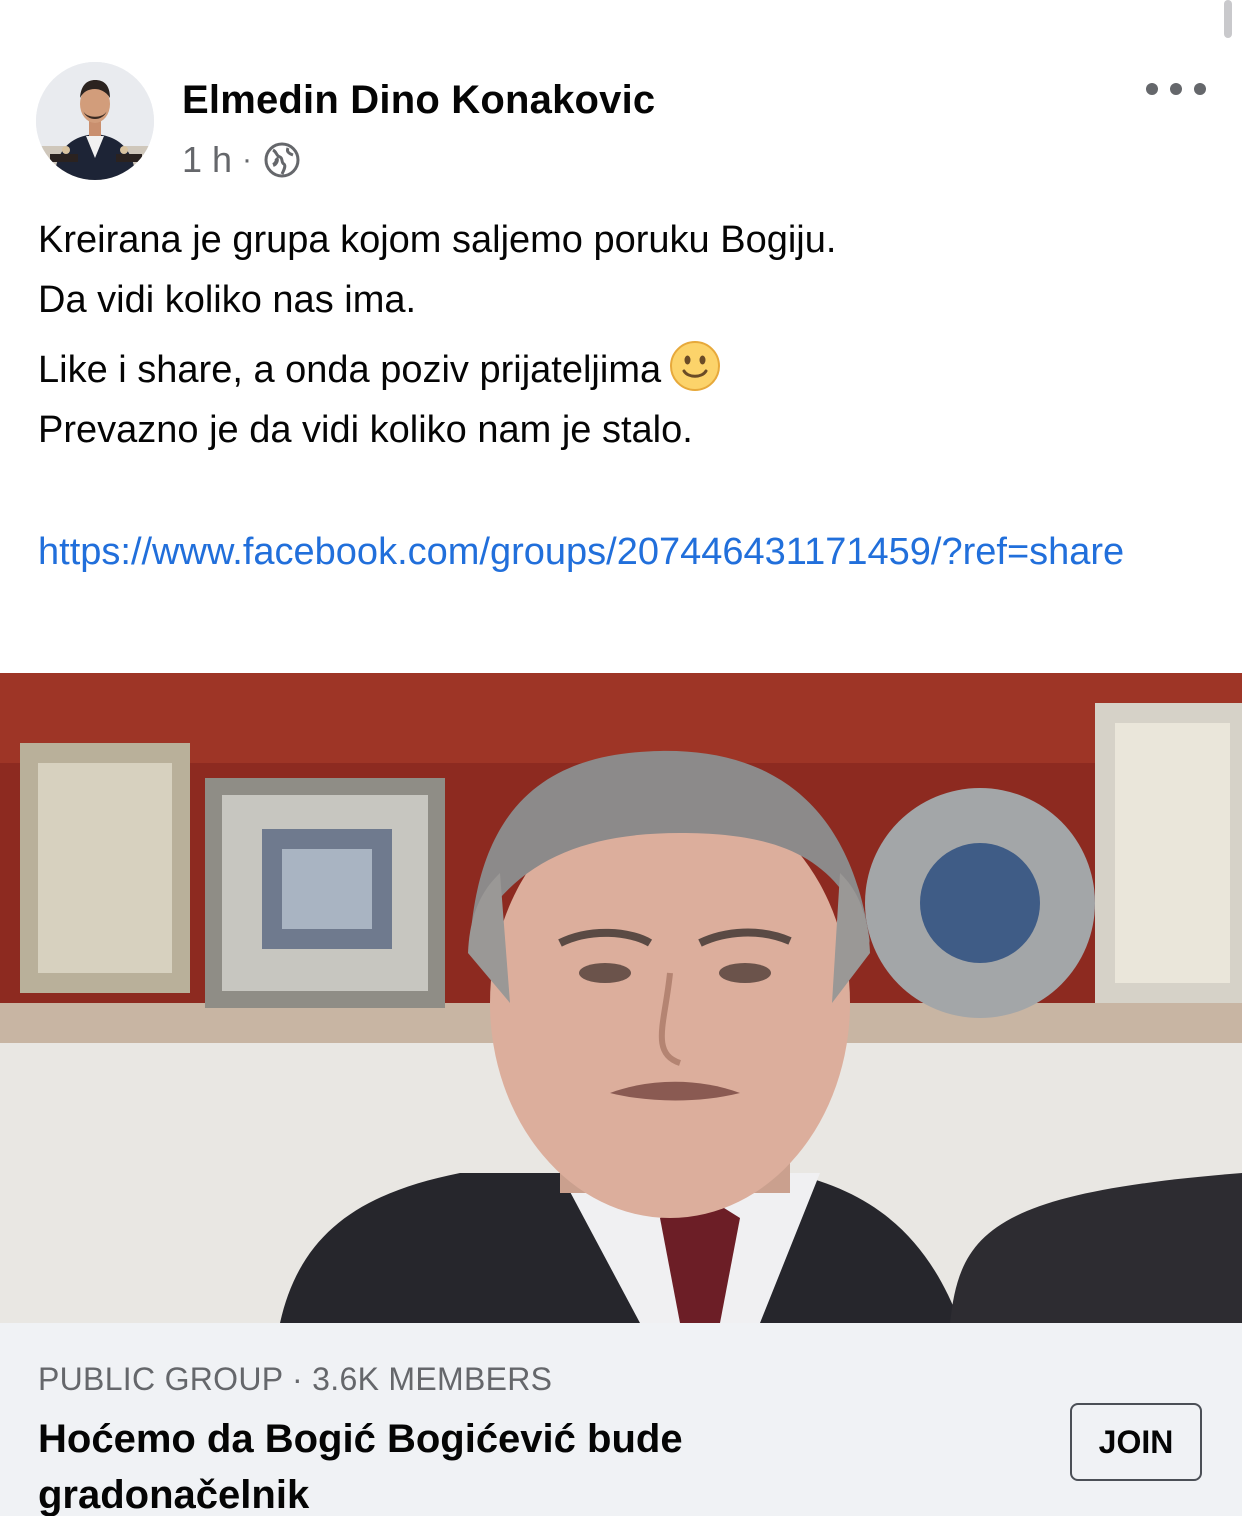  Describe the element at coordinates (1228, 19) in the screenshot. I see `scrollbar` at that location.